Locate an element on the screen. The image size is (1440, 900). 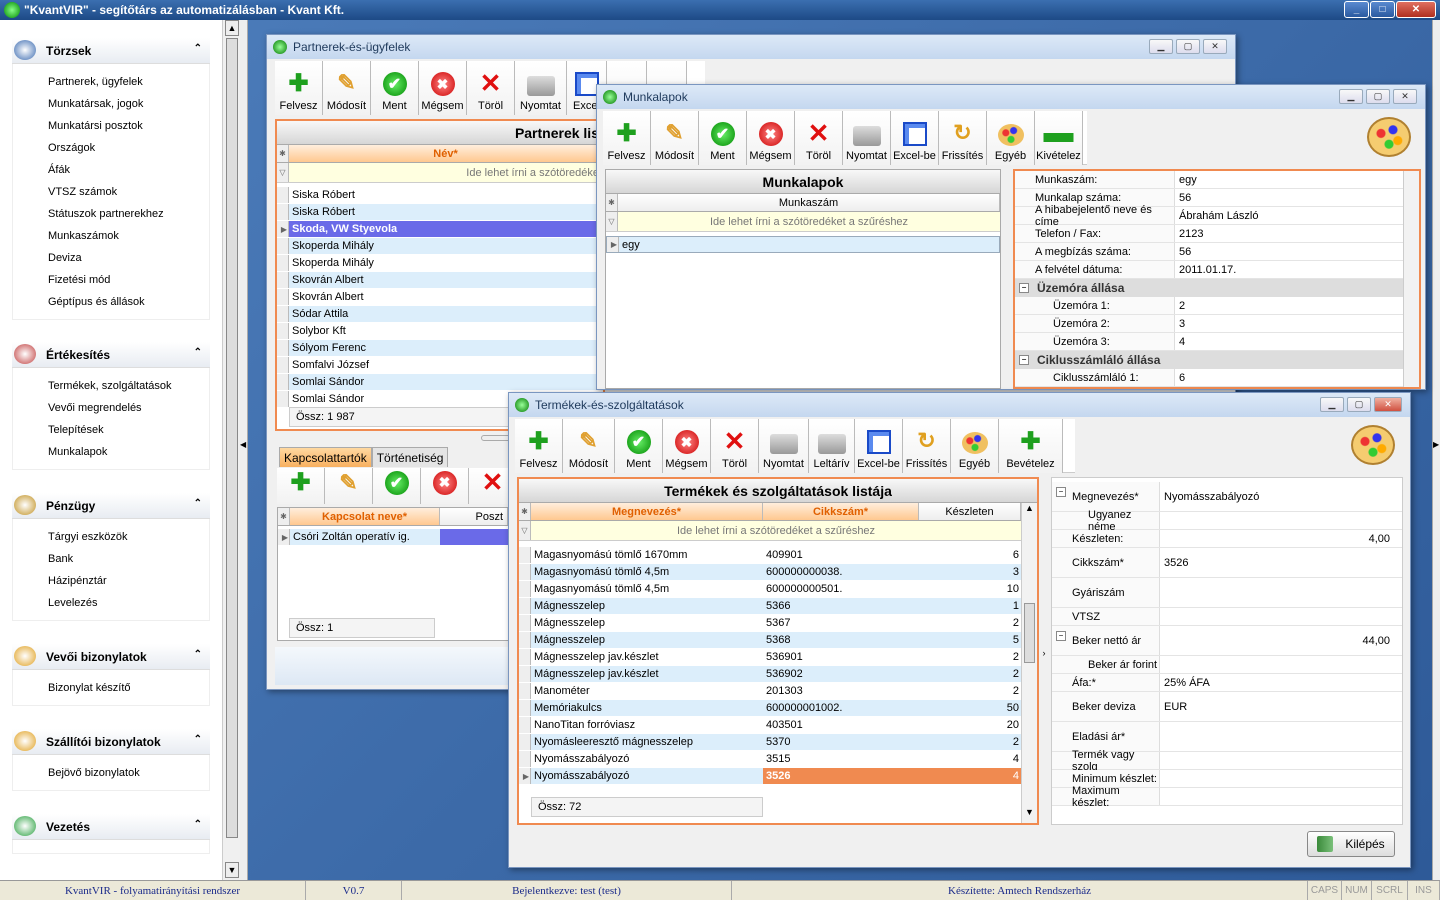
property-row: Eladási ár* is located at coordinates (1227, 737).